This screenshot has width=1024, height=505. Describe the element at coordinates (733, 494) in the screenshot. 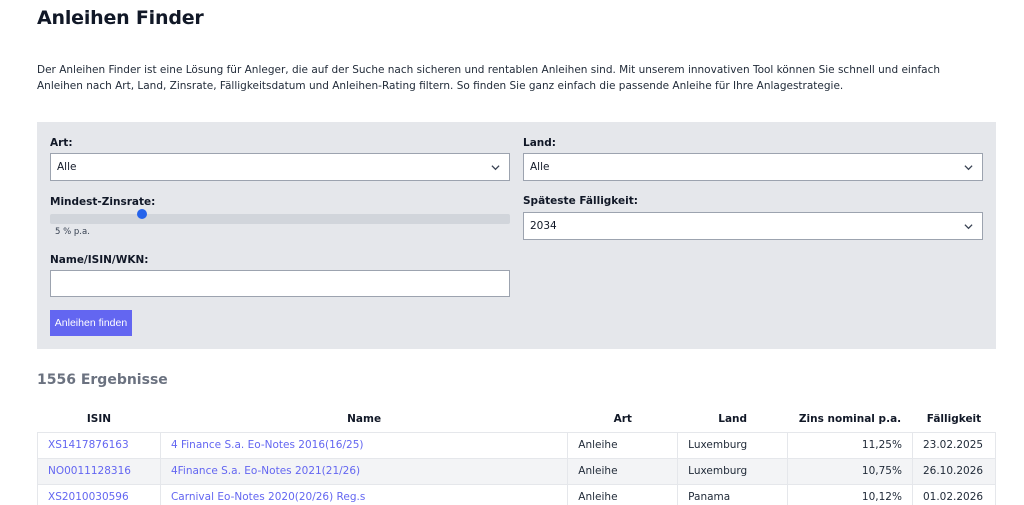

I see `cell-land: Panama` at that location.